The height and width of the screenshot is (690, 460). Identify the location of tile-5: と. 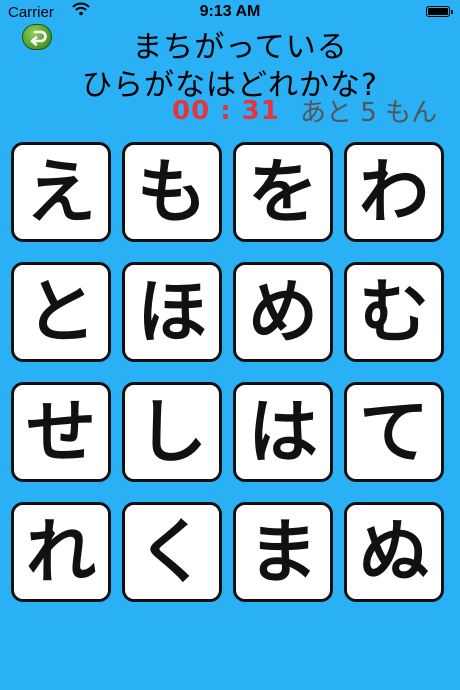
(61, 312).